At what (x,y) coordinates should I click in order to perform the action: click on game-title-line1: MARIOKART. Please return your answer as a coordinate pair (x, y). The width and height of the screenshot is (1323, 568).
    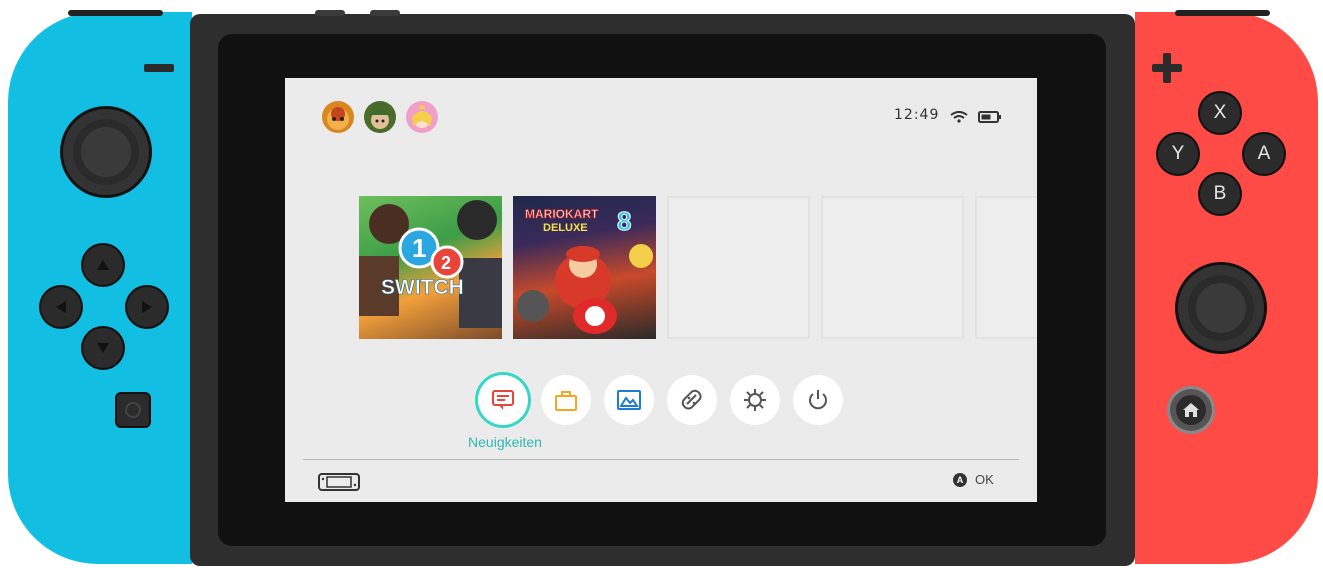
    Looking at the image, I should click on (562, 214).